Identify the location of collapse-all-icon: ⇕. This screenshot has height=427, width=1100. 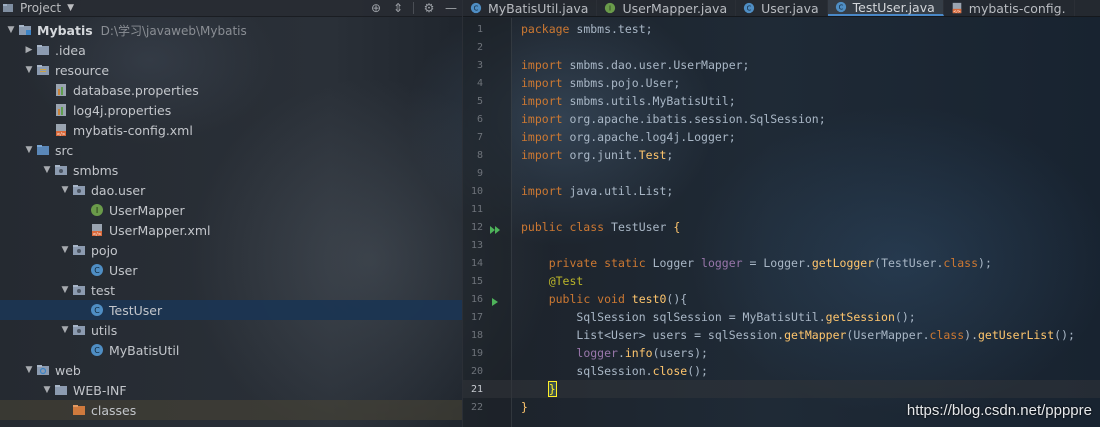
(398, 8).